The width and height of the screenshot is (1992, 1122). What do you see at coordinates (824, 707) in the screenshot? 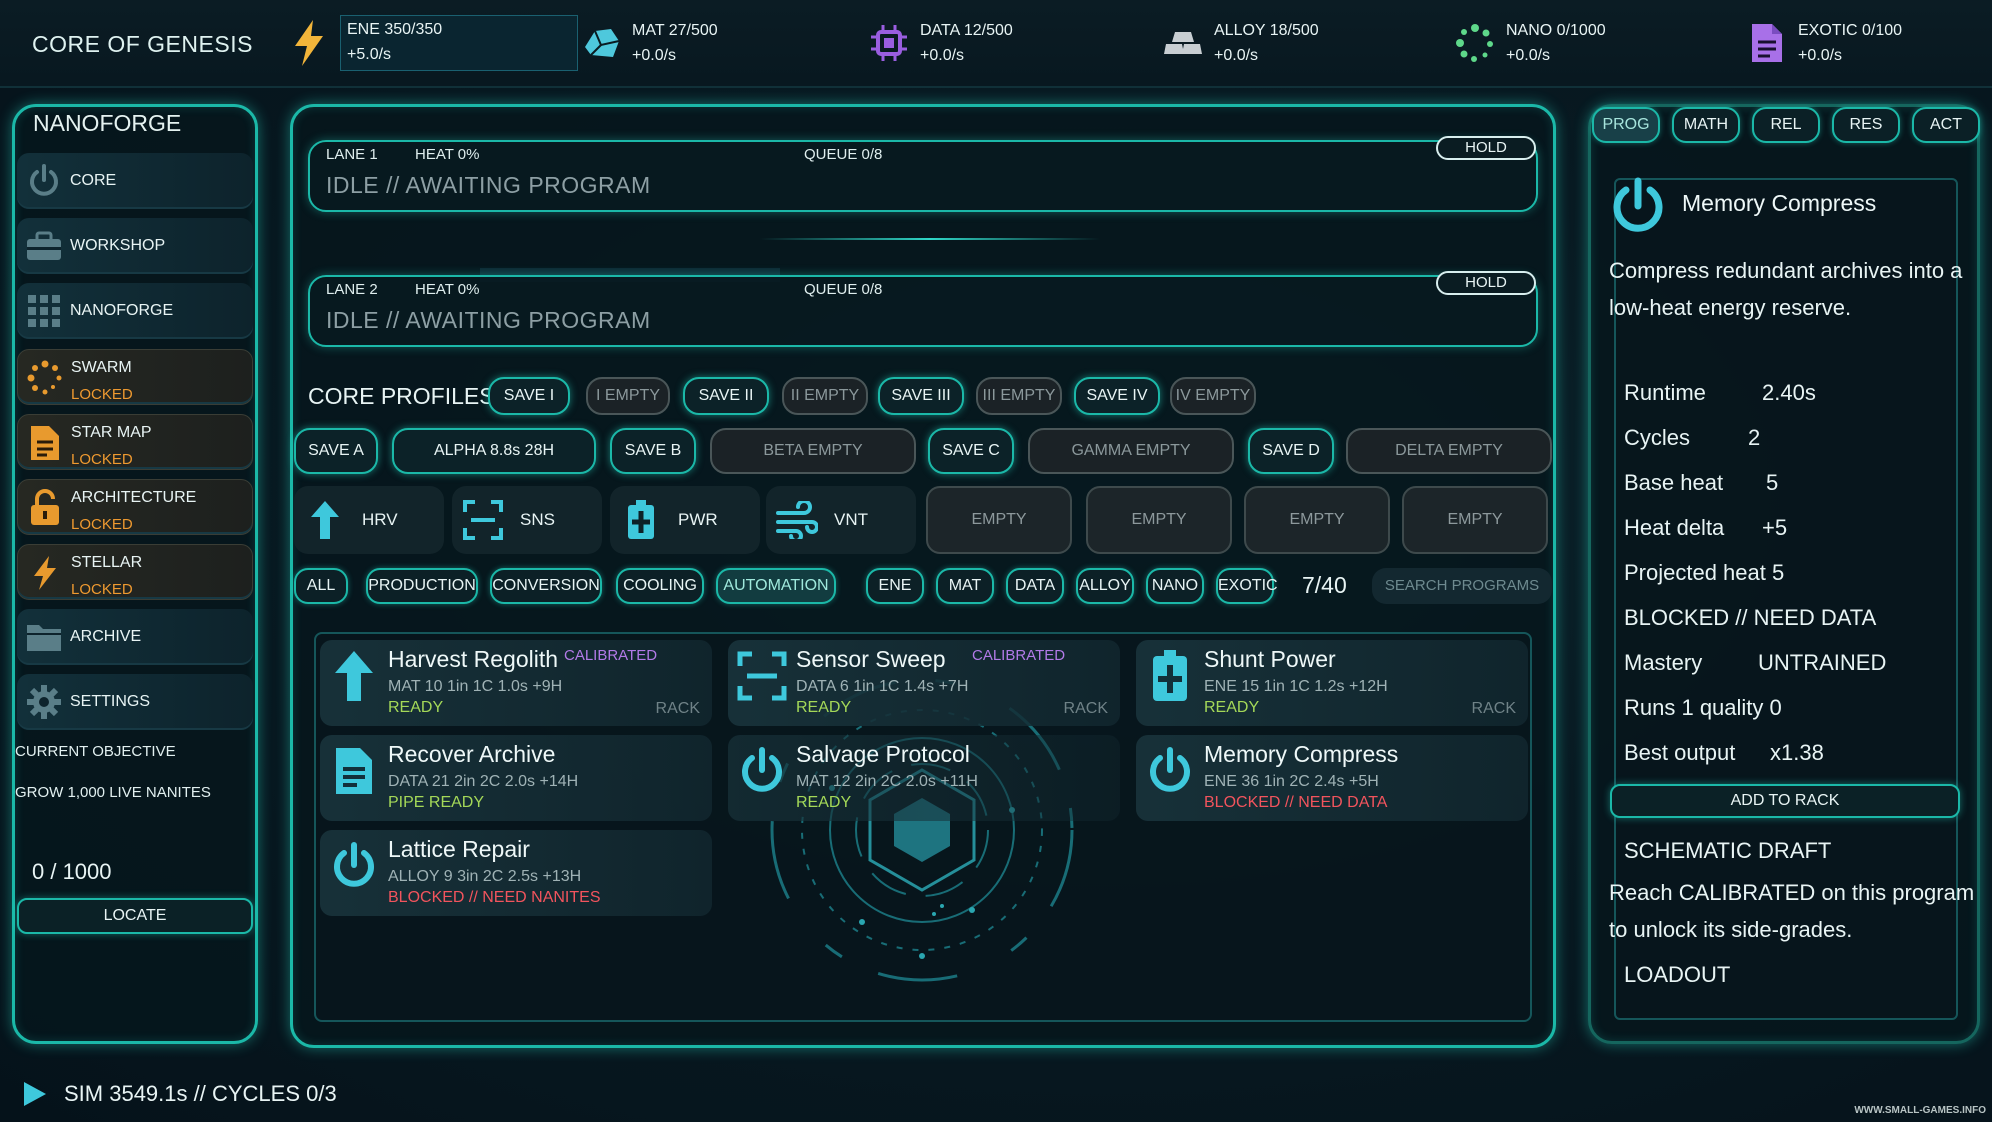
I see `program-status: READY` at bounding box center [824, 707].